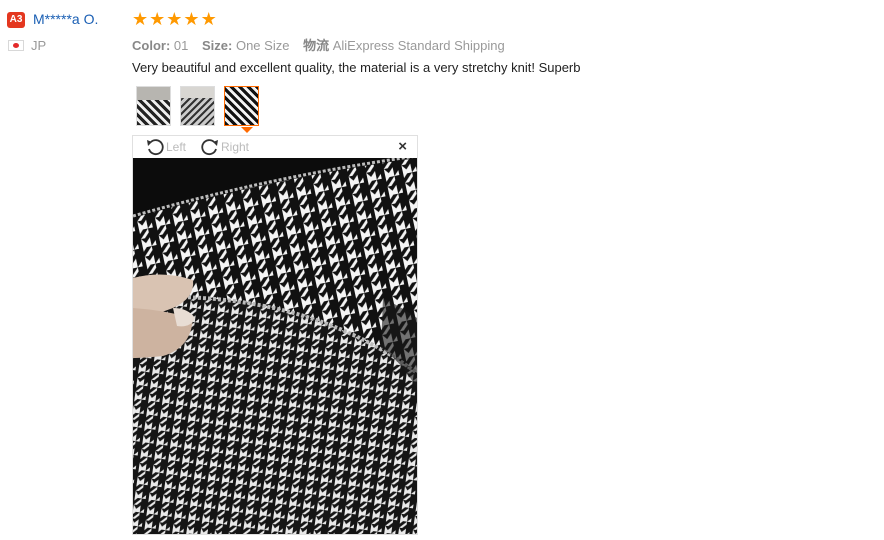 The height and width of the screenshot is (540, 884). What do you see at coordinates (262, 45) in the screenshot?
I see `size-value: One Size` at bounding box center [262, 45].